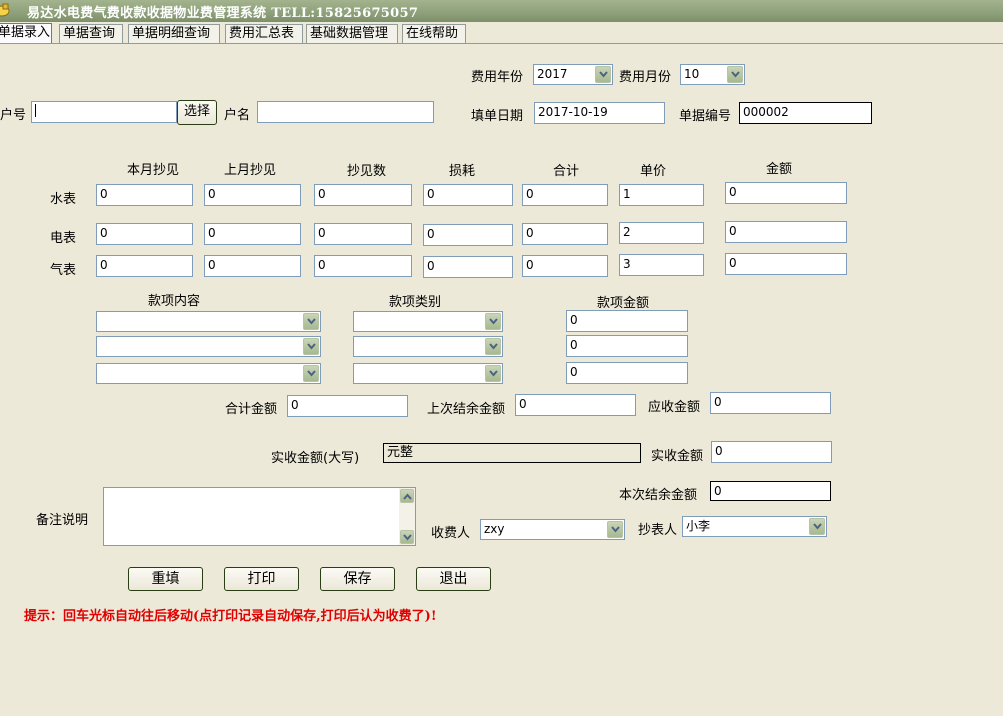  I want to click on date-label: 填单日期, so click(497, 116).